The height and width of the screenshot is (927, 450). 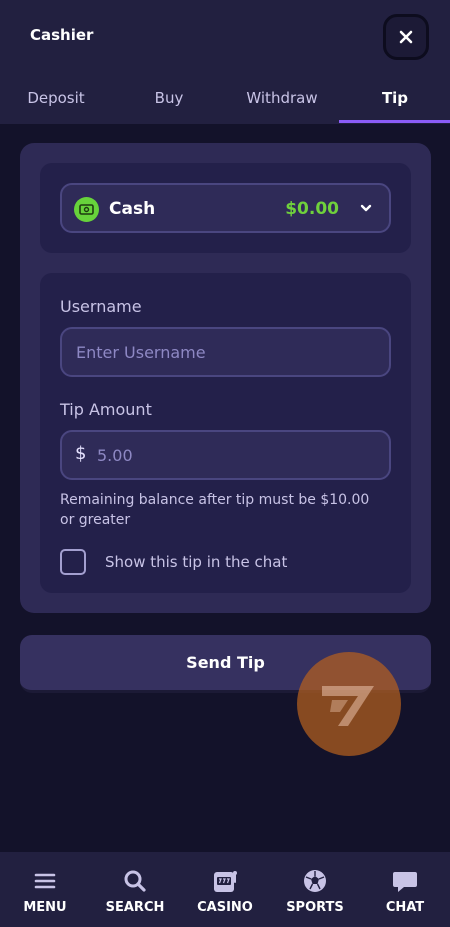 I want to click on username-label: Username, so click(x=101, y=306).